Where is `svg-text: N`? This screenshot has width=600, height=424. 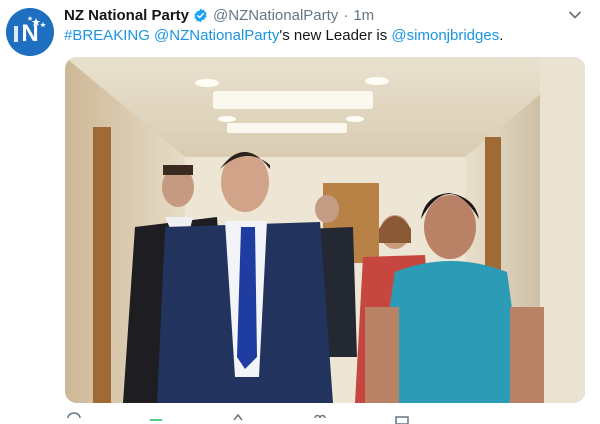
svg-text: N is located at coordinates (29, 33).